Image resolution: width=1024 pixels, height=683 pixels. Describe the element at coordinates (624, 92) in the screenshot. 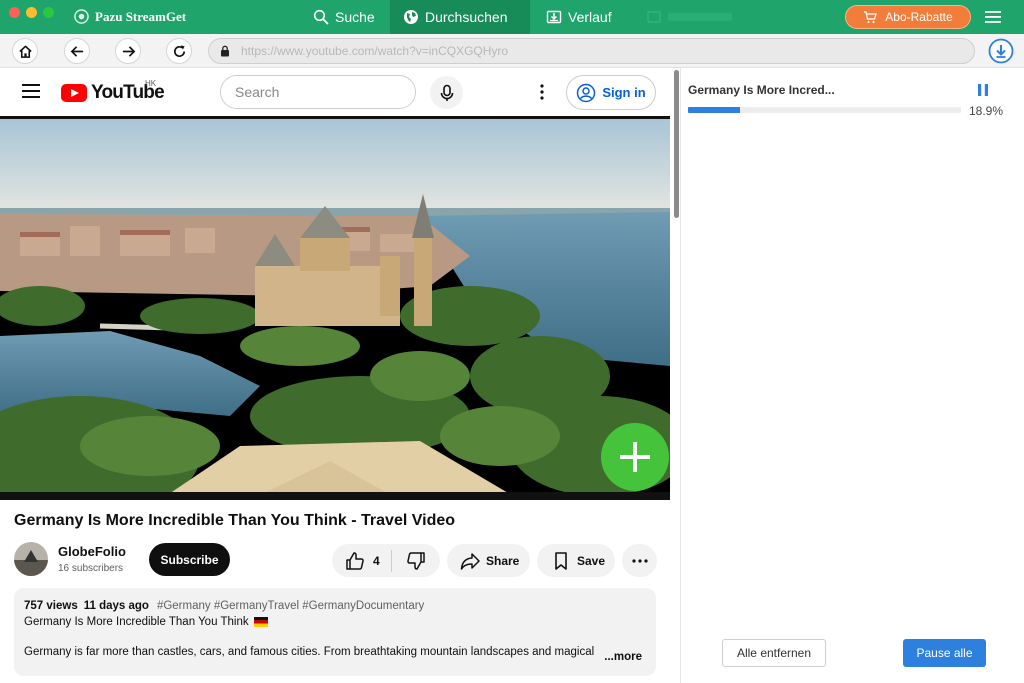

I see `sign-in-label: Sign in` at that location.